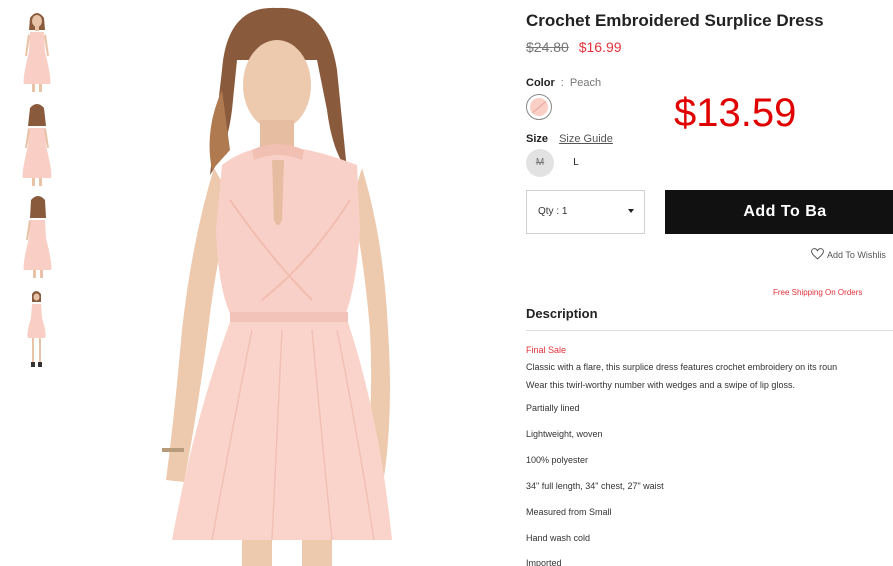 The image size is (893, 566). I want to click on original-price: $24.80, so click(547, 47).